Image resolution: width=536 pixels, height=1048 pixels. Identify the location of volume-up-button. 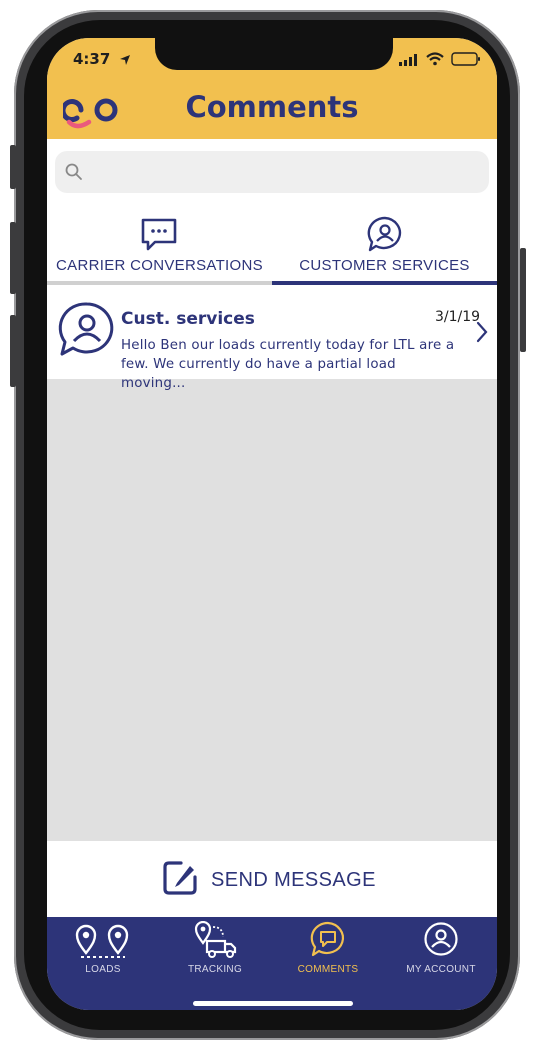
(13, 258).